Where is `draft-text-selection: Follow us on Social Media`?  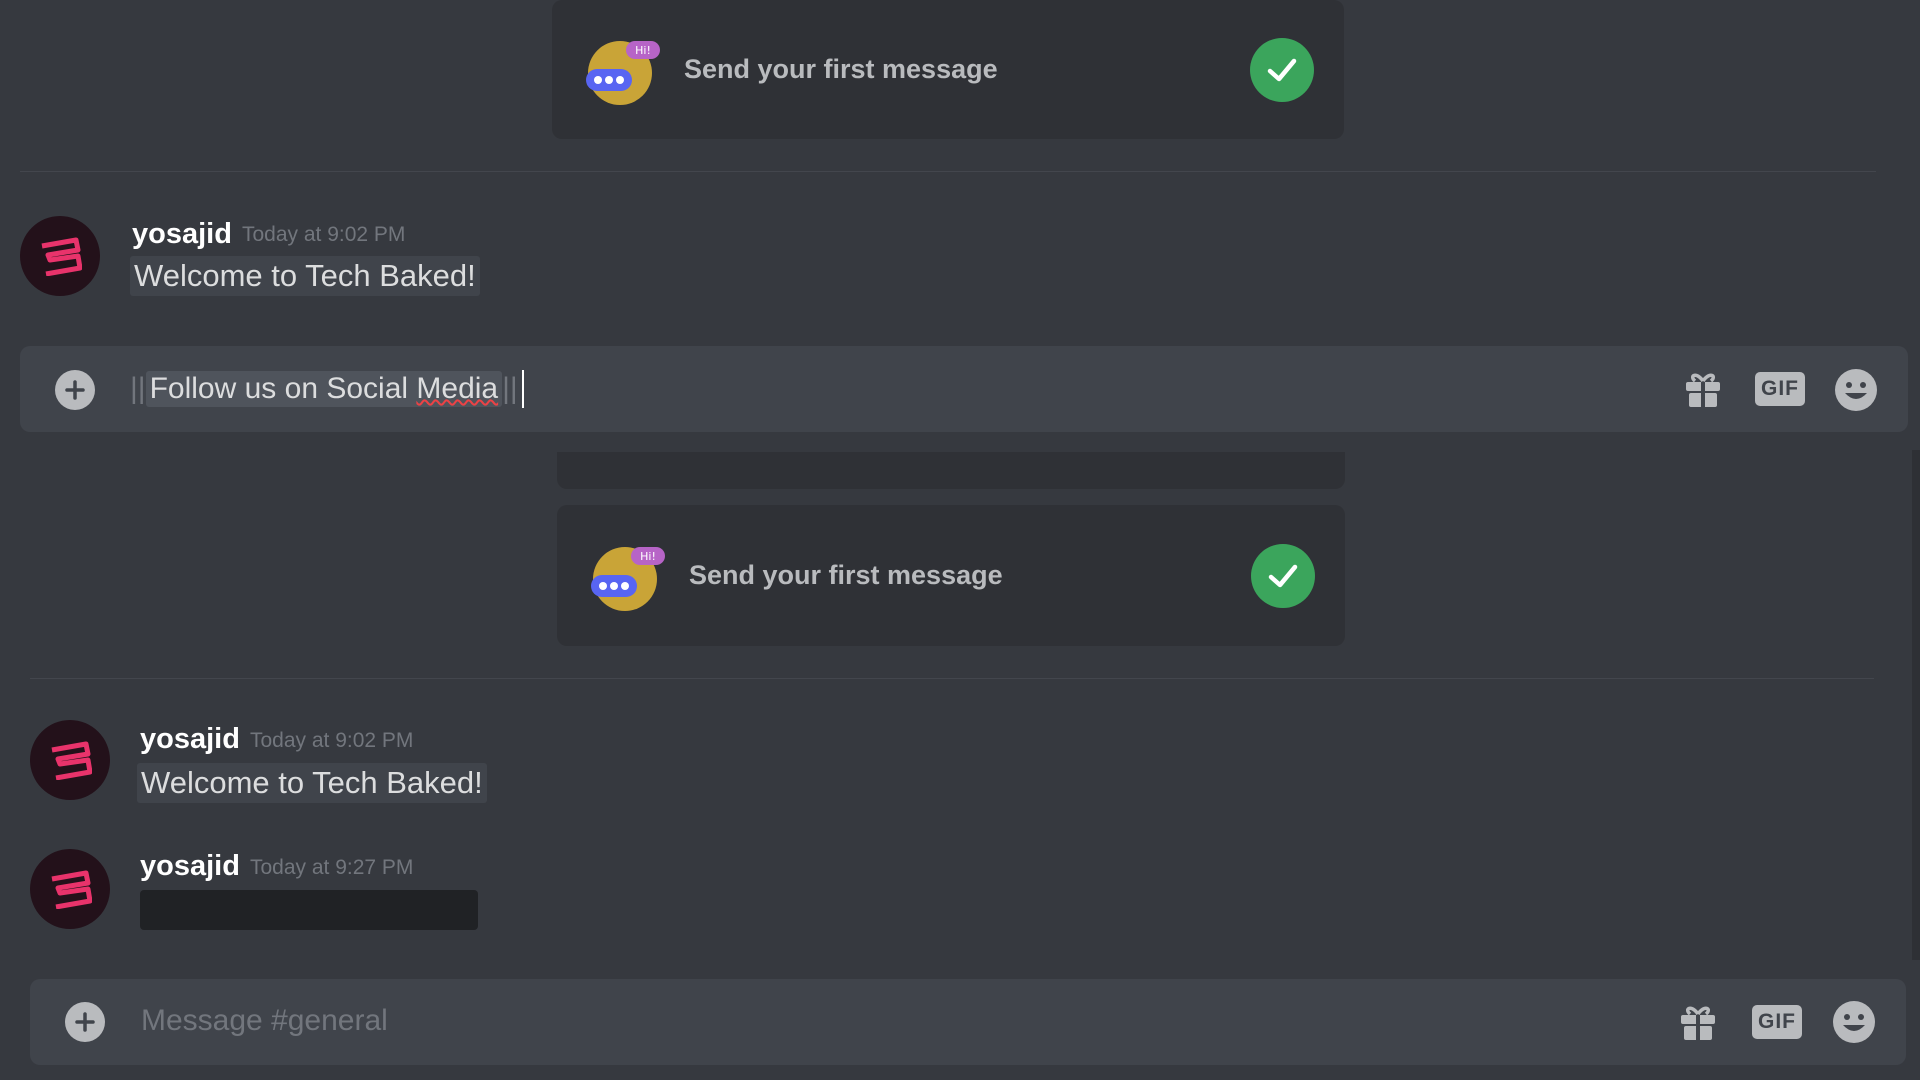 draft-text-selection: Follow us on Social Media is located at coordinates (324, 389).